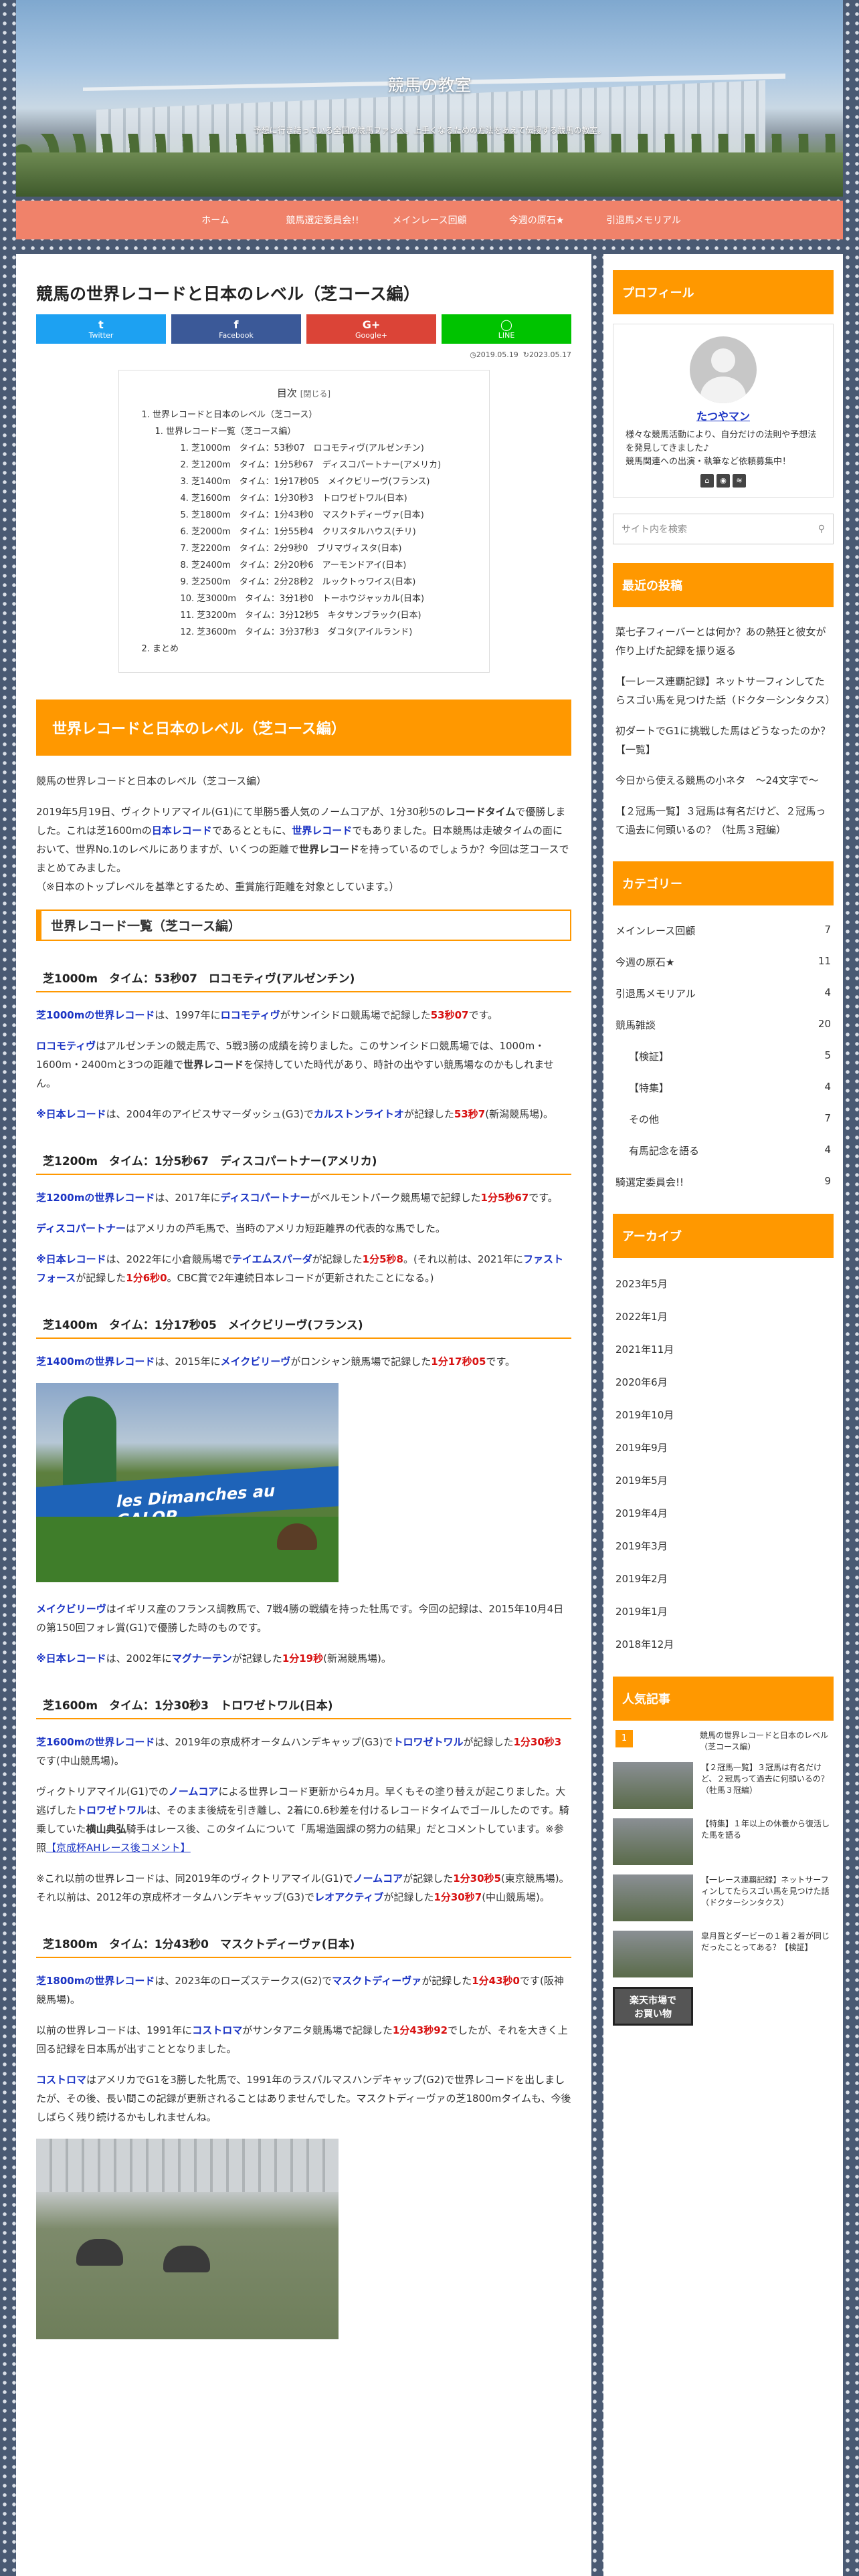 This screenshot has width=859, height=2576. What do you see at coordinates (723, 1841) in the screenshot?
I see `popular-post: 【特集】１年以上の休養から復活した馬を語る` at bounding box center [723, 1841].